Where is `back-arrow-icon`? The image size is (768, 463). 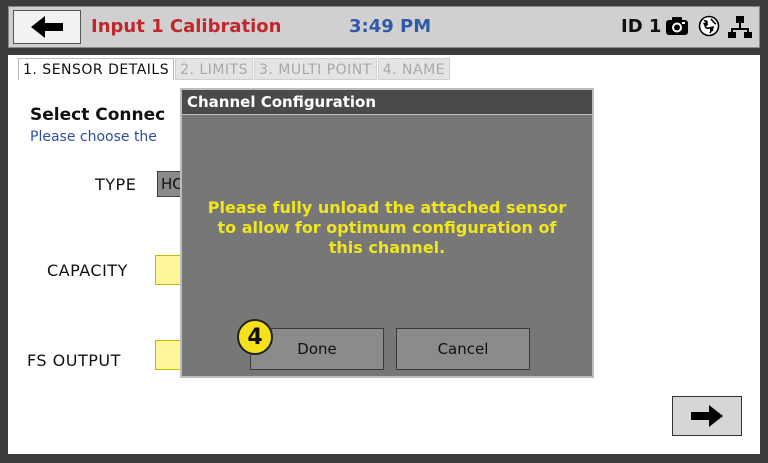
back-arrow-icon is located at coordinates (47, 27).